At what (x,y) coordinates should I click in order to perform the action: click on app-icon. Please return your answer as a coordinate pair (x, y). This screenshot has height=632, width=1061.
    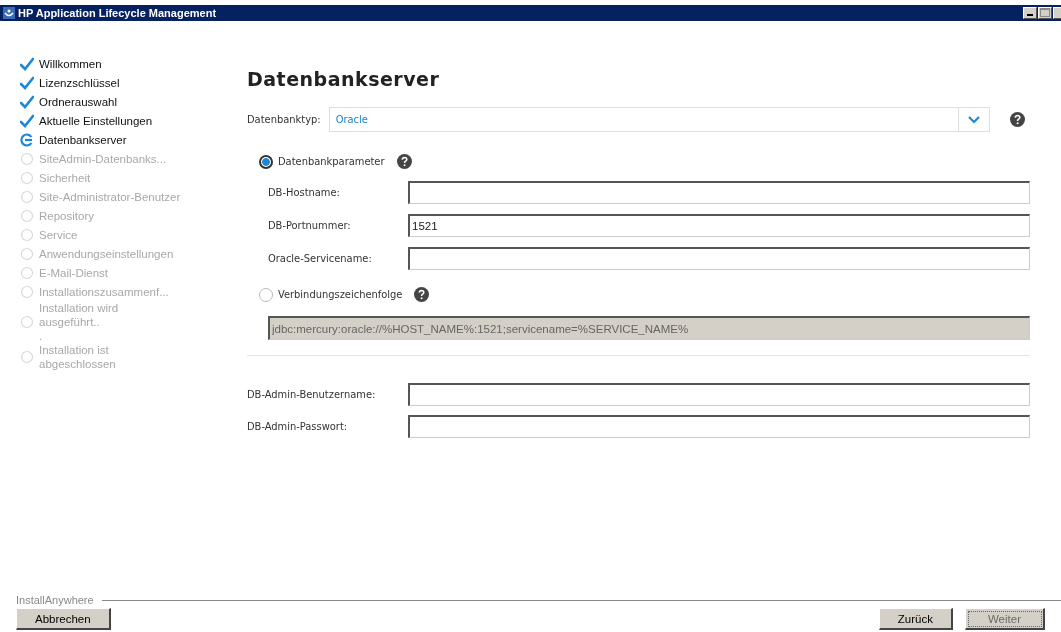
    Looking at the image, I should click on (9, 13).